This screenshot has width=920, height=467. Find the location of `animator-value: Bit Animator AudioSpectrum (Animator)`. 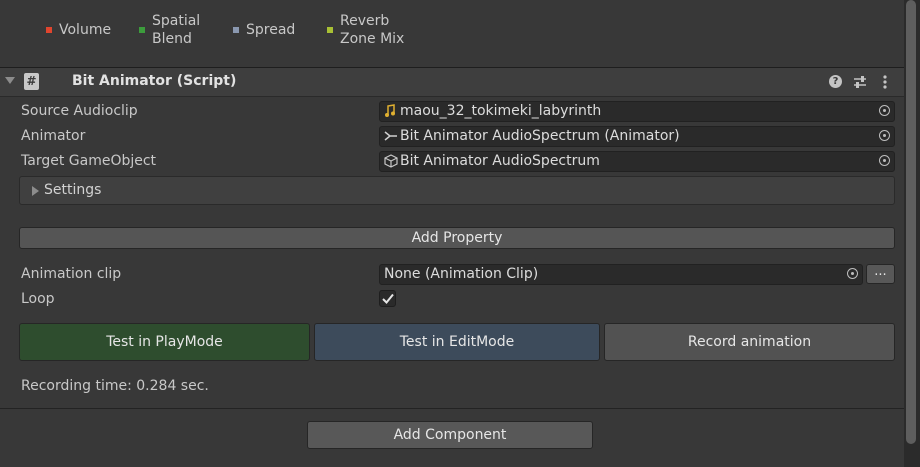

animator-value: Bit Animator AudioSpectrum (Animator) is located at coordinates (540, 136).